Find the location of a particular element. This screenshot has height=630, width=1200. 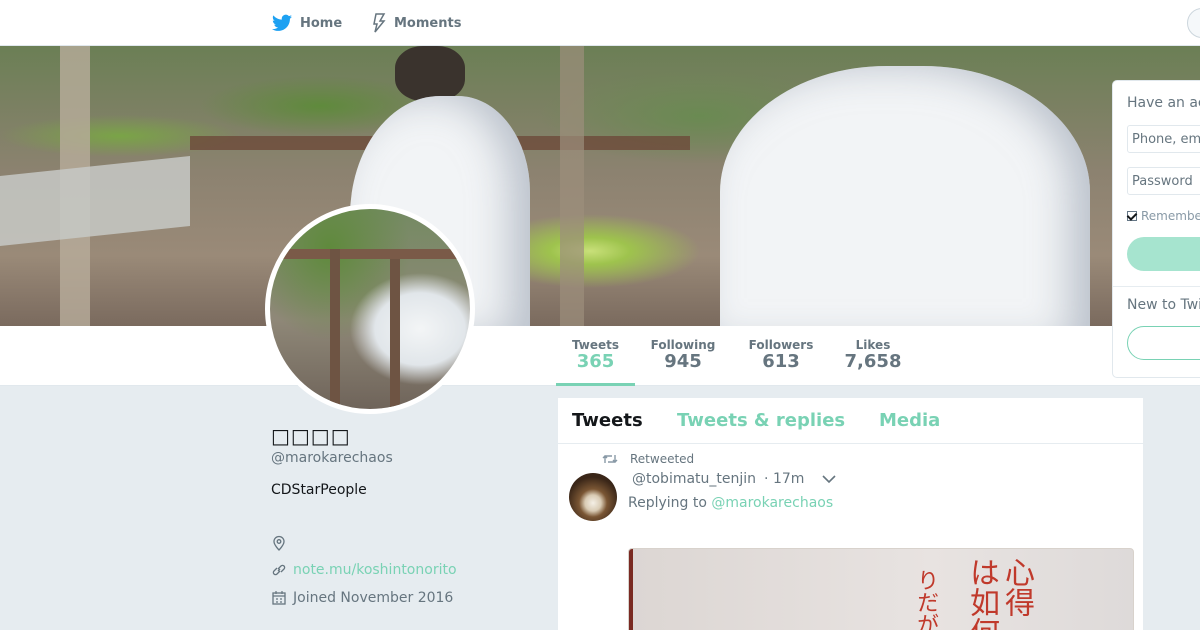

profile-avatar is located at coordinates (370, 309).